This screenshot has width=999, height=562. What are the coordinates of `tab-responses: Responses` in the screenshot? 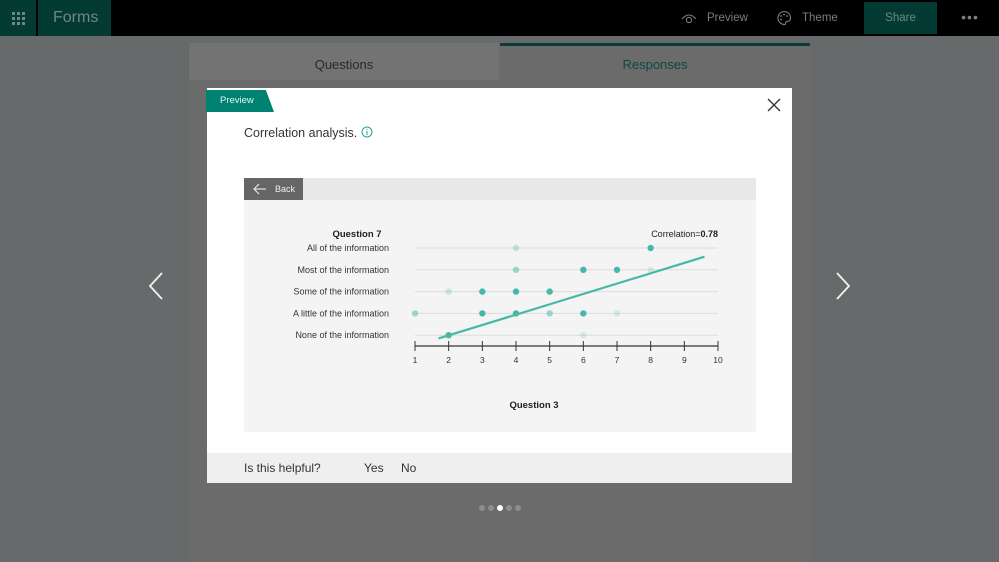 It's located at (655, 61).